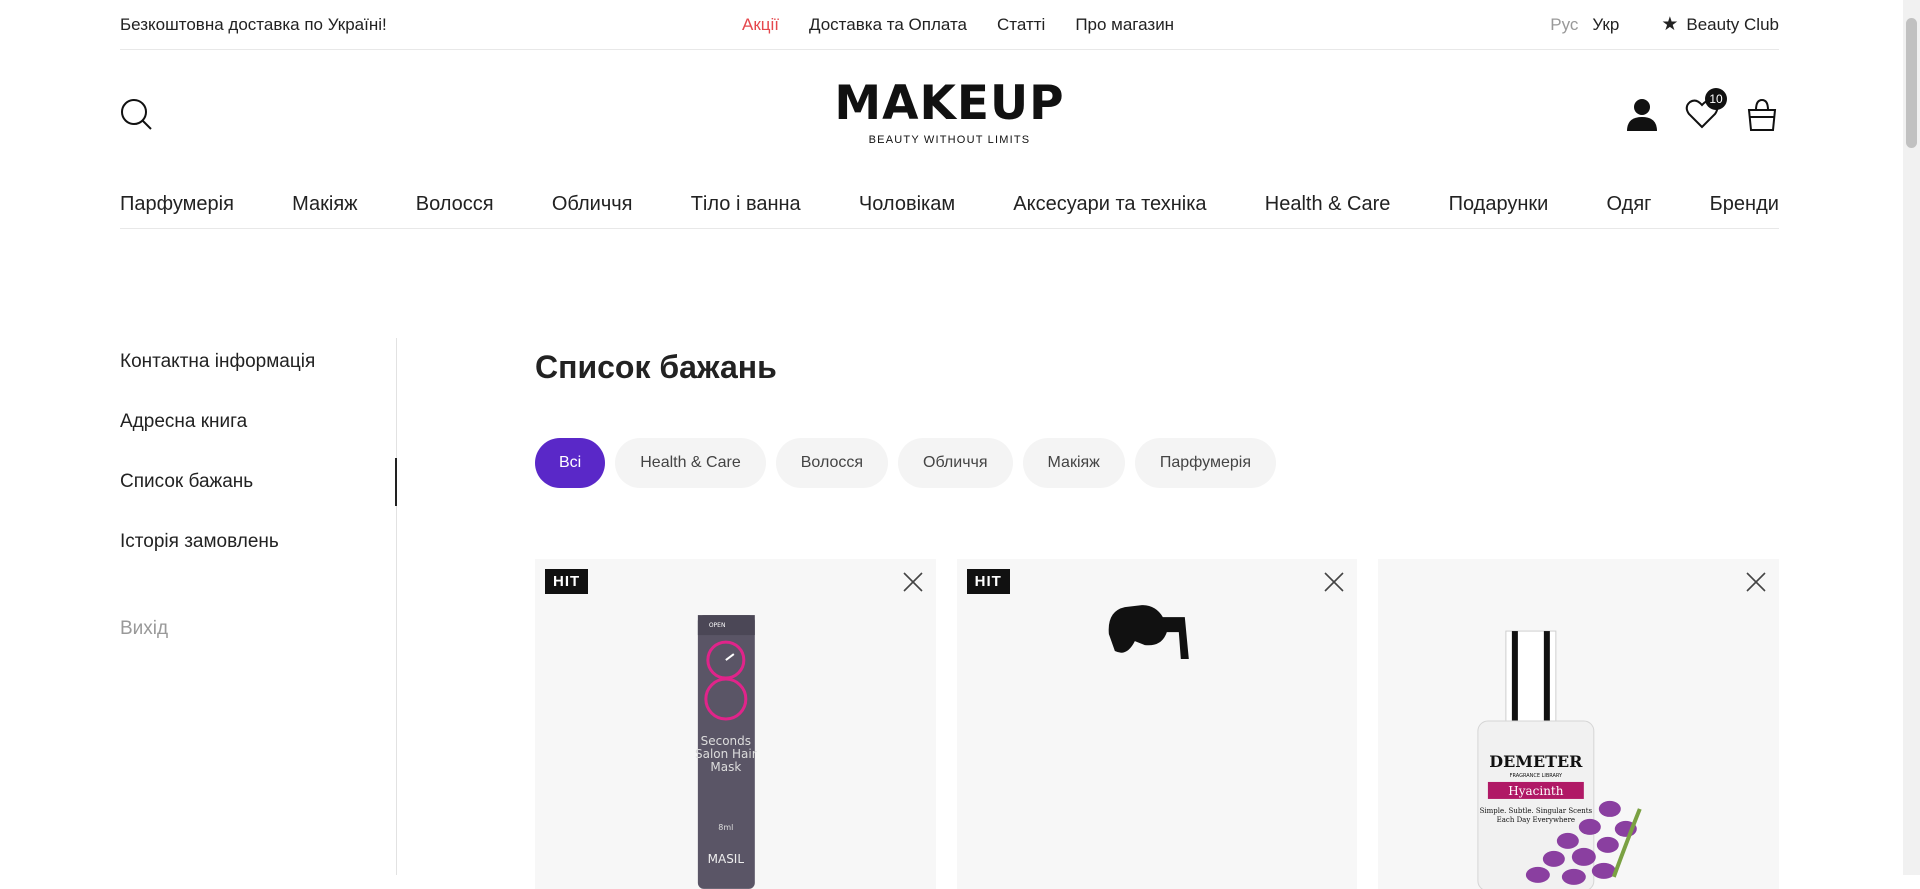 This screenshot has width=1920, height=889. I want to click on beauty-club-link: ★ Beauty Club, so click(1720, 25).